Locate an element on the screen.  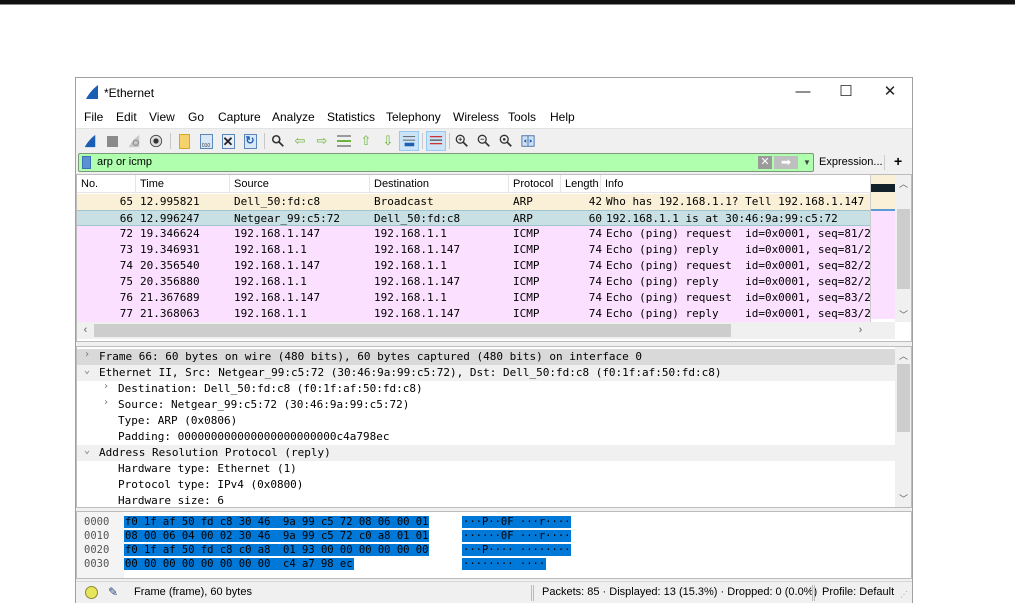
display-filter-input: arp or icmp ✕ ➡ ▼ is located at coordinates (446, 162).